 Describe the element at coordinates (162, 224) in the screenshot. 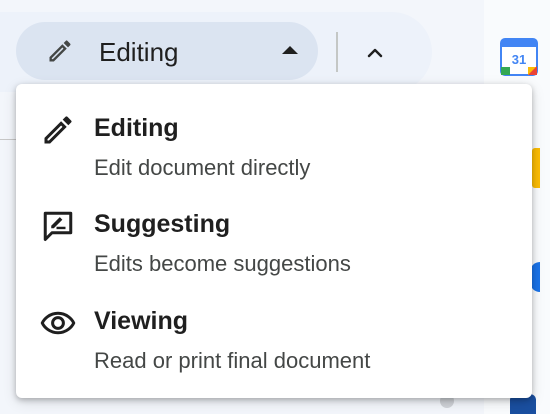

I see `menu-item-title: Suggesting` at that location.